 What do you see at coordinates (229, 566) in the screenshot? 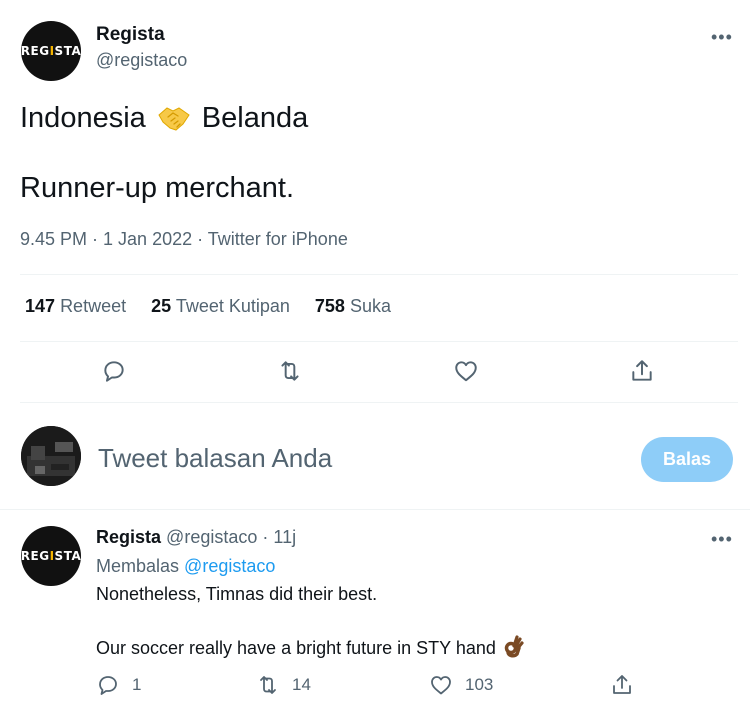
I see `replying-to-link: @registaco` at bounding box center [229, 566].